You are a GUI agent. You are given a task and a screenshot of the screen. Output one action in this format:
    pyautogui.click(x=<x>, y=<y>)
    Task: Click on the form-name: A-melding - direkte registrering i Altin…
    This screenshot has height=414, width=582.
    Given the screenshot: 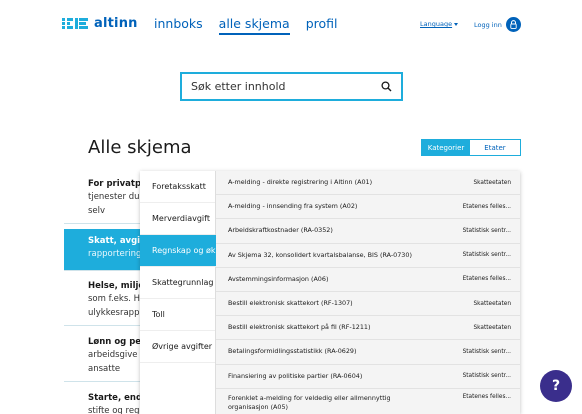 What is the action you would take?
    pyautogui.click(x=300, y=182)
    